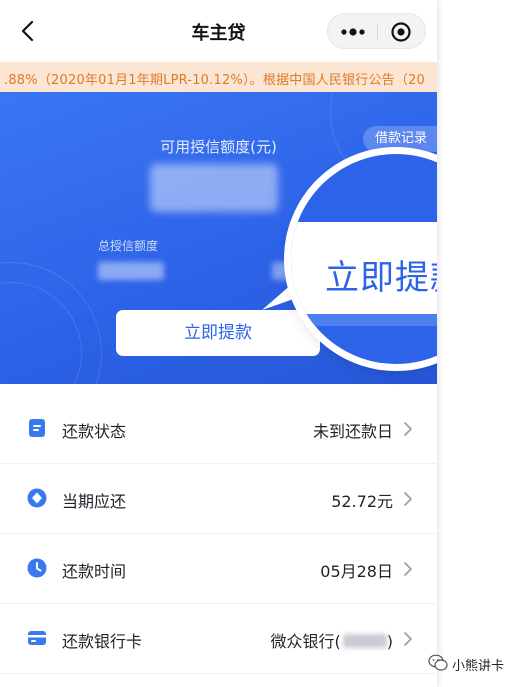 The width and height of the screenshot is (522, 687). What do you see at coordinates (218, 499) in the screenshot?
I see `list-item-current-due: 当期应还 52.72元` at bounding box center [218, 499].